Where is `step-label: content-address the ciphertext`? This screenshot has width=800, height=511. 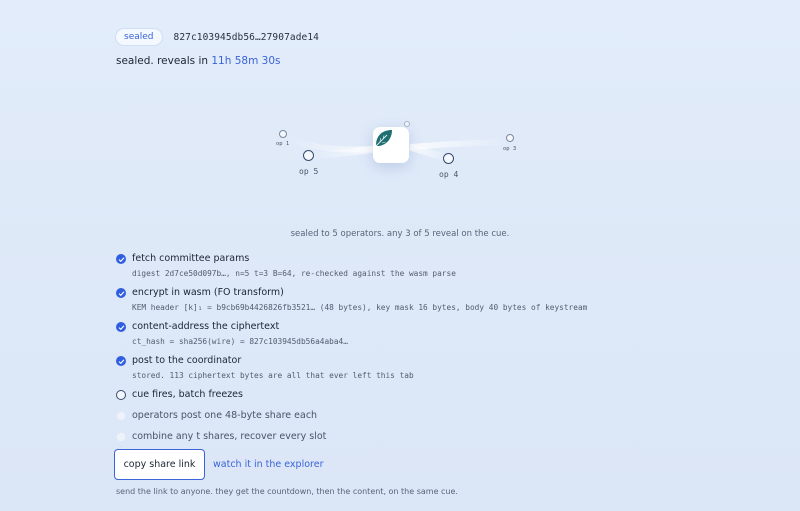
step-label: content-address the ciphertext is located at coordinates (206, 326).